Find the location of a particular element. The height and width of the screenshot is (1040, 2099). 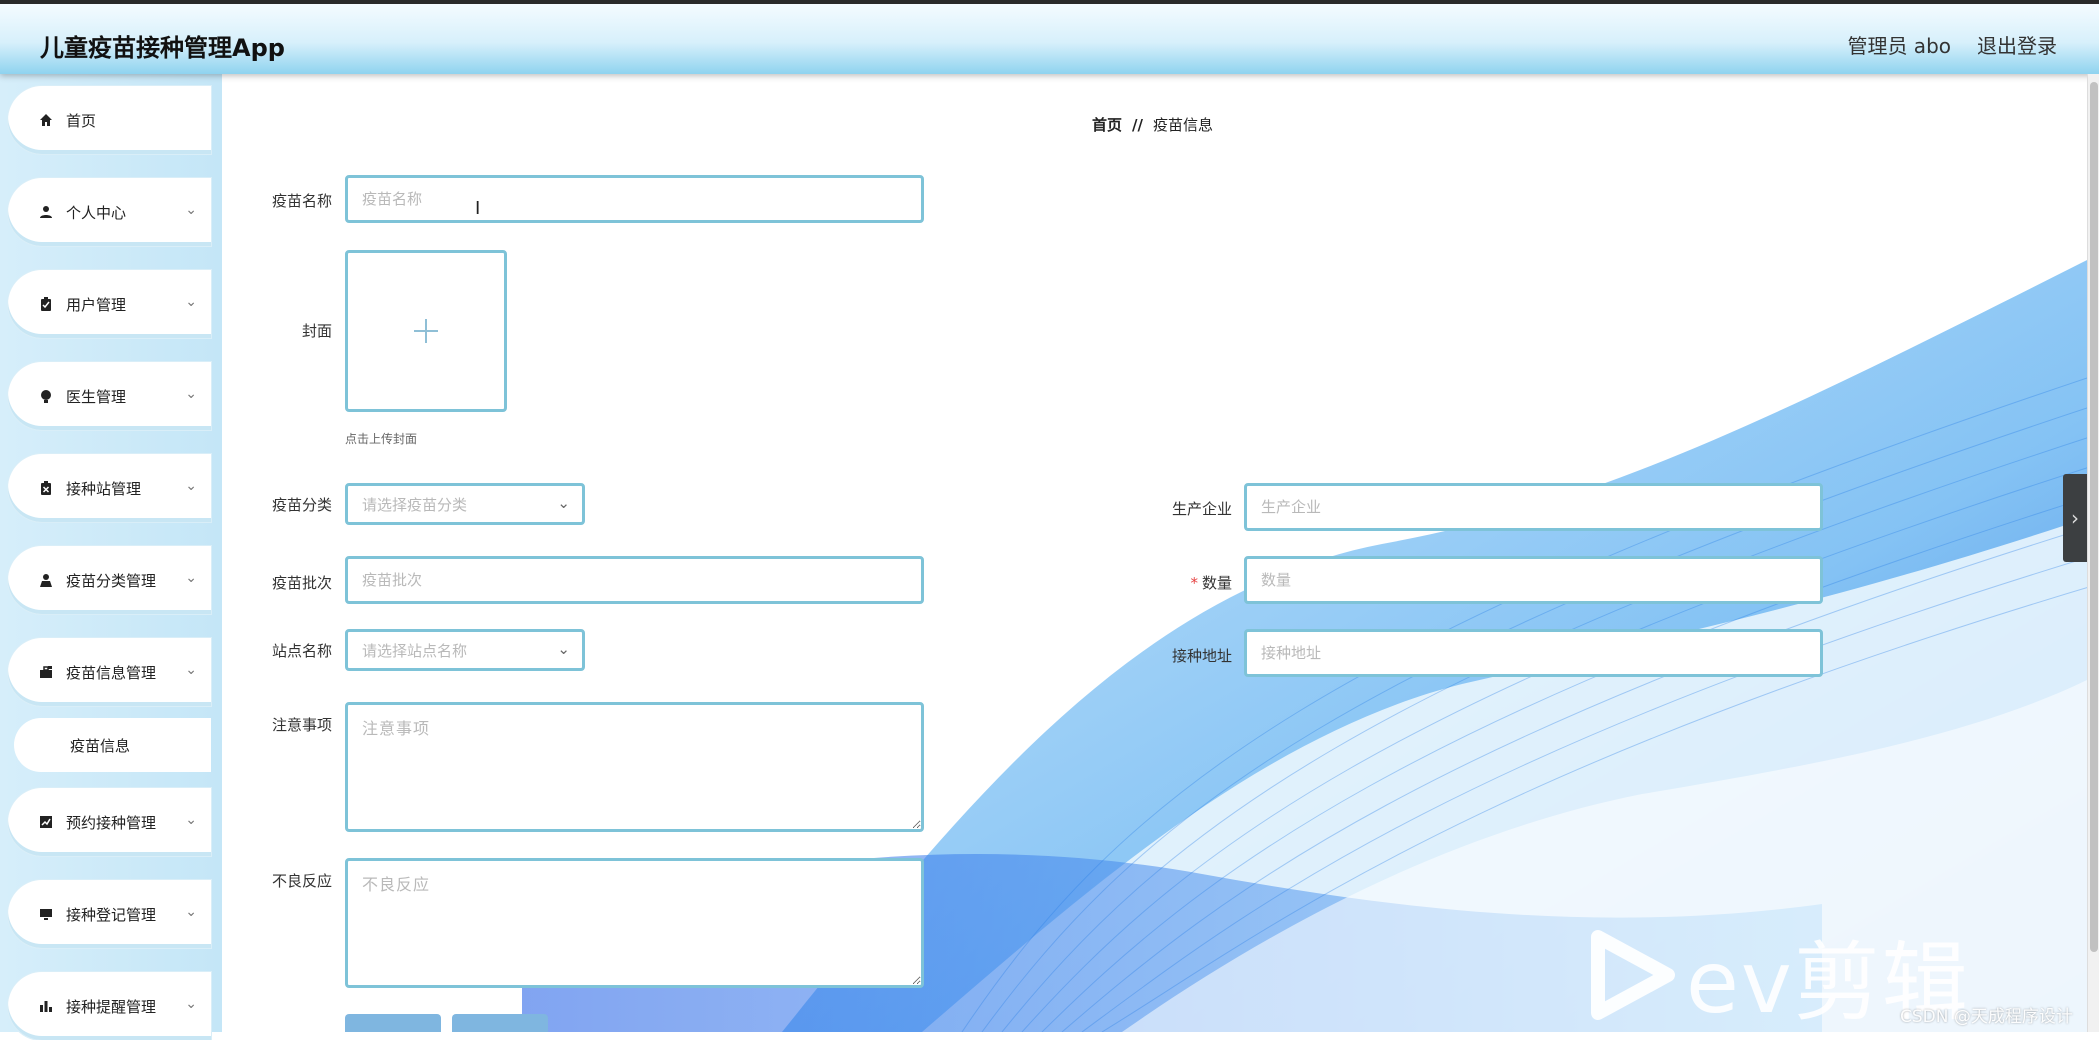

clipboard-icon is located at coordinates (46, 304).